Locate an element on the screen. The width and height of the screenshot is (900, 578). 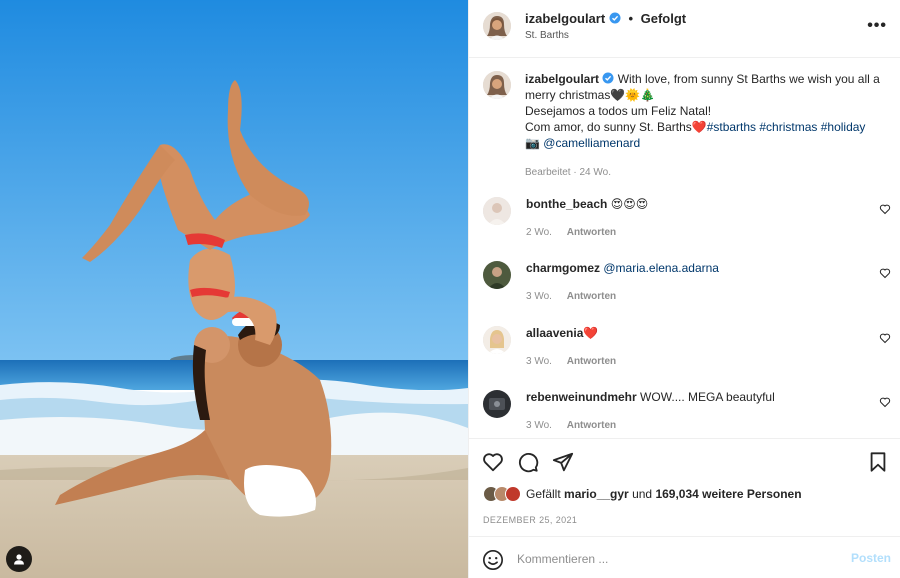
caption-line-2: Desejamos a todos um Feliz Natal! is located at coordinates (618, 111).